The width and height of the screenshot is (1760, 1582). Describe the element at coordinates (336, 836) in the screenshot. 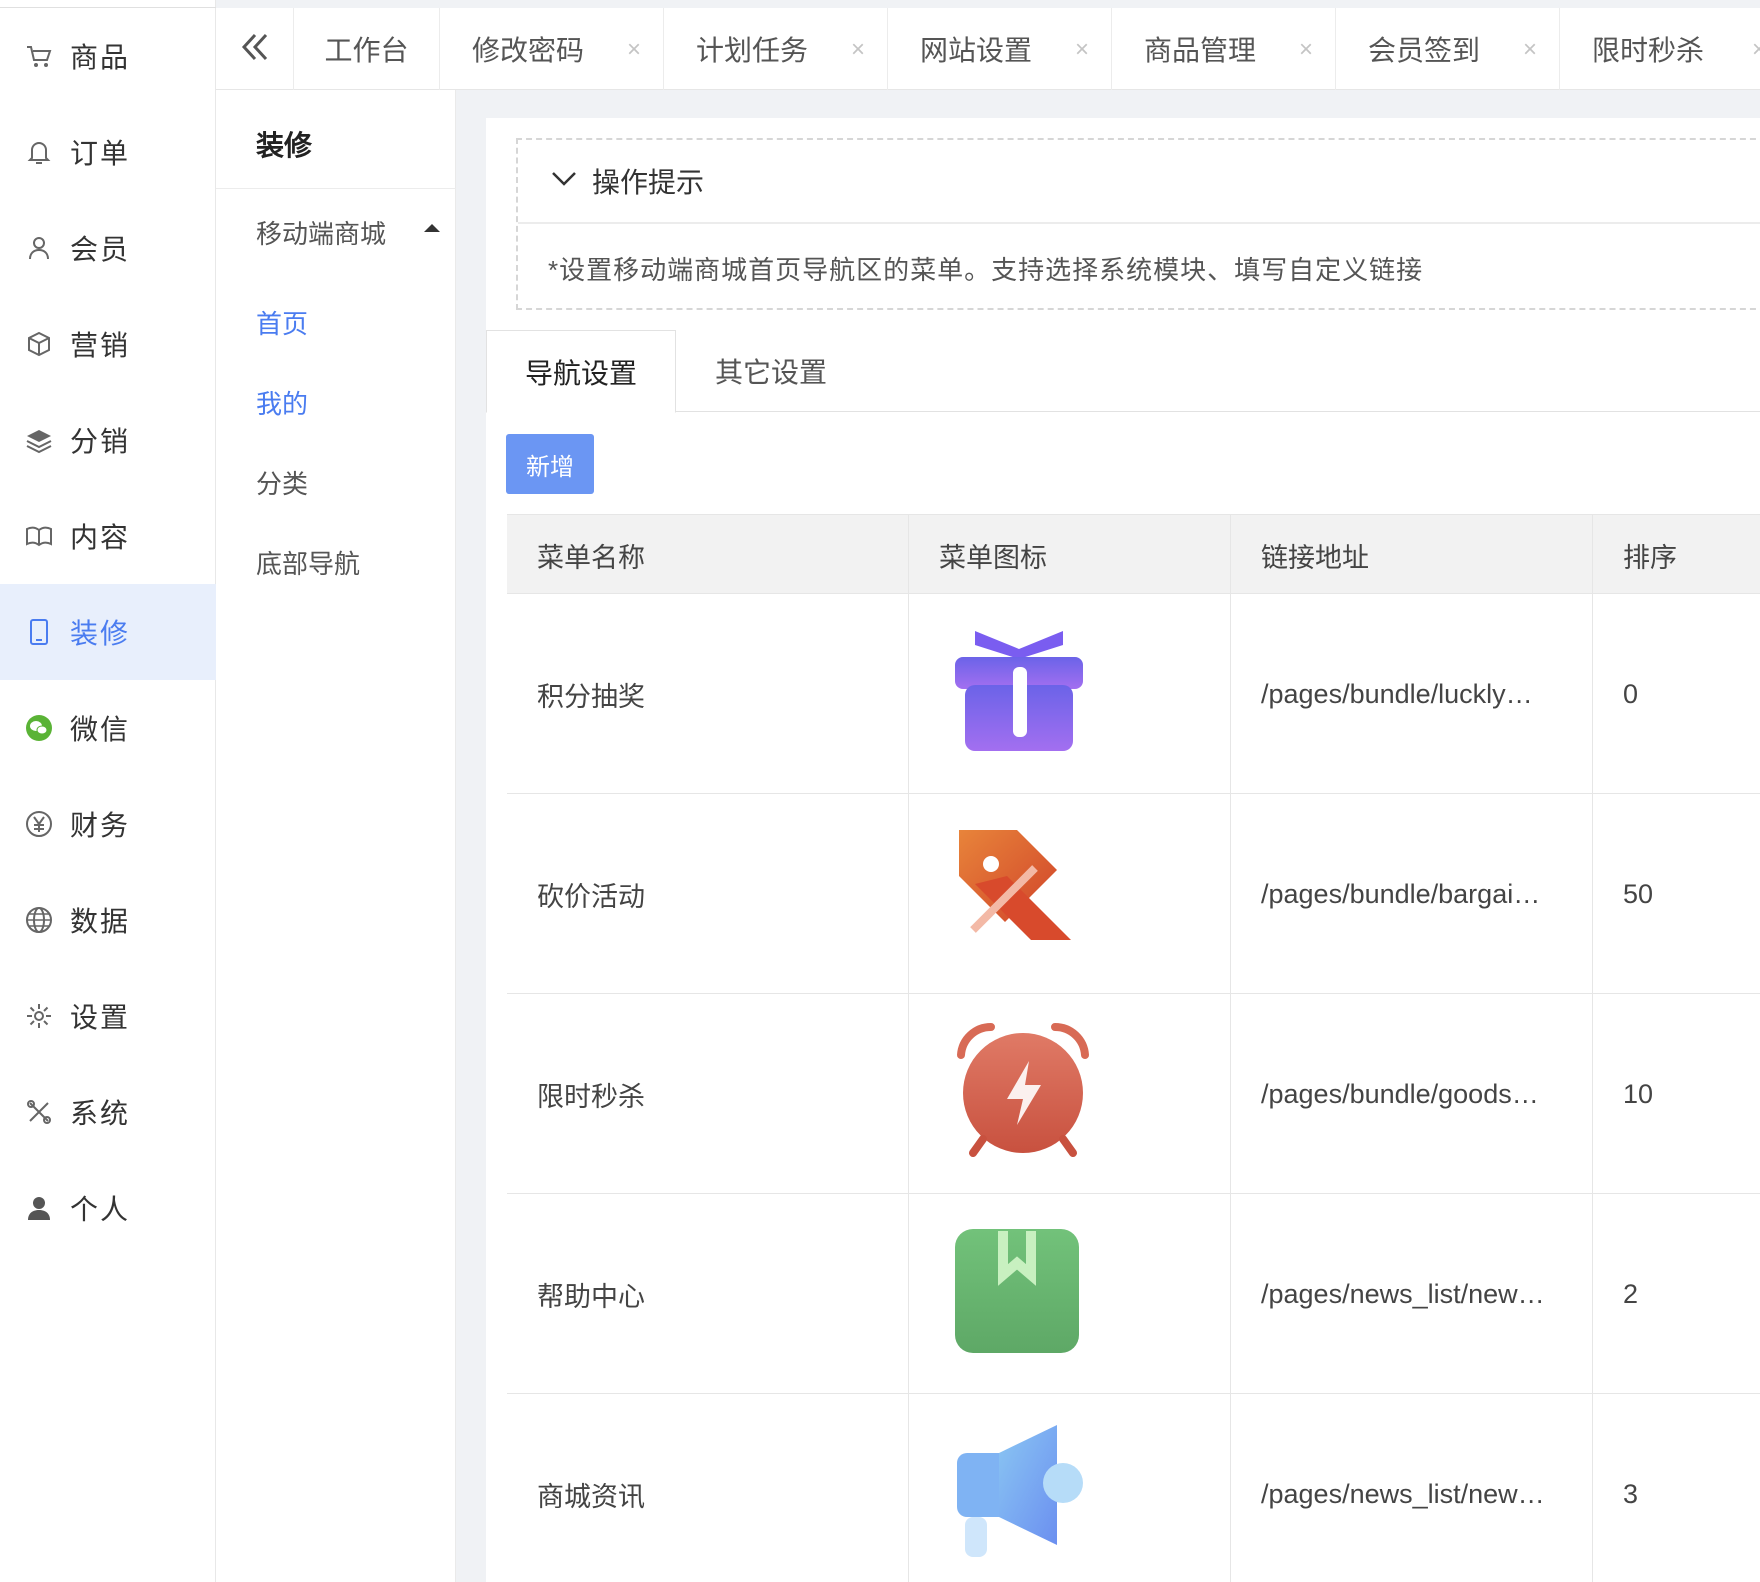

I see `secondary-sidebar: 装修 移动端商城 首页 我的 分类 底部导航` at that location.